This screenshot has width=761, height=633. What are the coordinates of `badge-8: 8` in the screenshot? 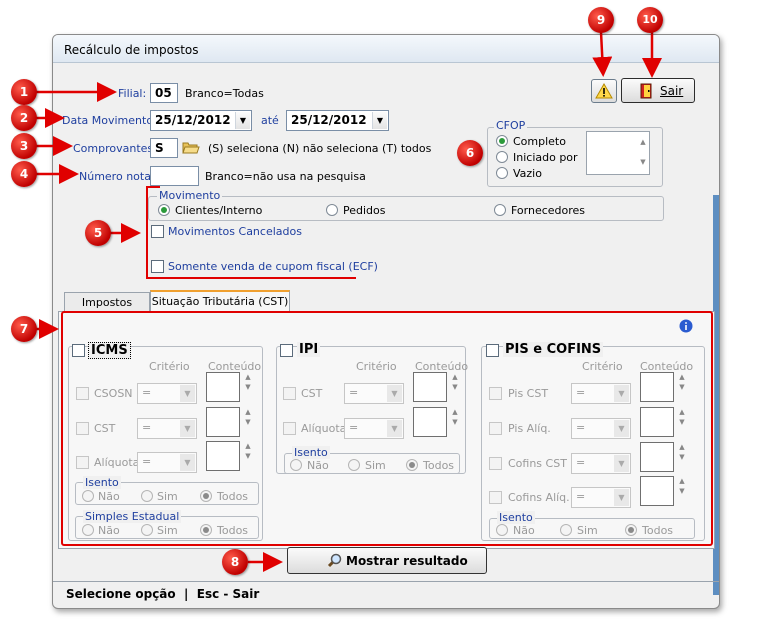 It's located at (235, 562).